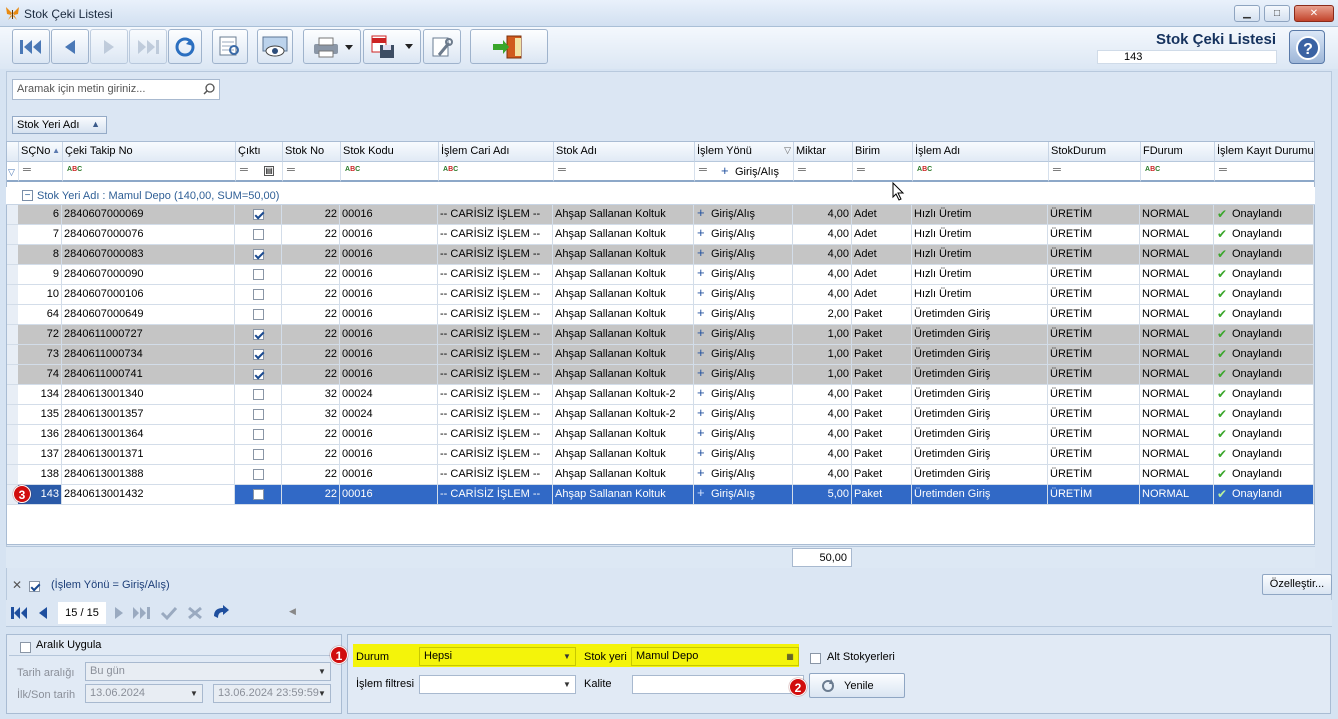  I want to click on col-stok-kodu-filter: ABC, so click(390, 172).